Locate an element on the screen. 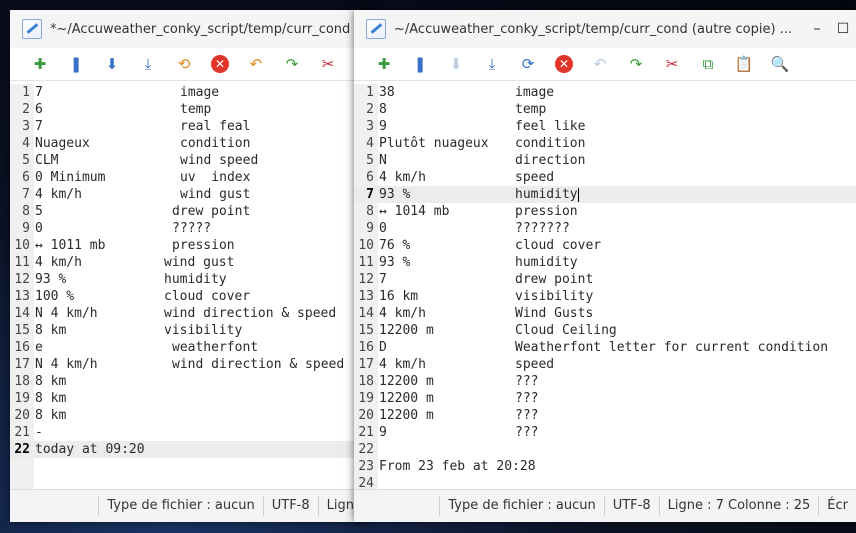 This screenshot has height=533, width=856. toolbar: ✚ ❚ ⬇ ⤓ ⟲ ✕ ↶ ↷ ✂ is located at coordinates (190, 64).